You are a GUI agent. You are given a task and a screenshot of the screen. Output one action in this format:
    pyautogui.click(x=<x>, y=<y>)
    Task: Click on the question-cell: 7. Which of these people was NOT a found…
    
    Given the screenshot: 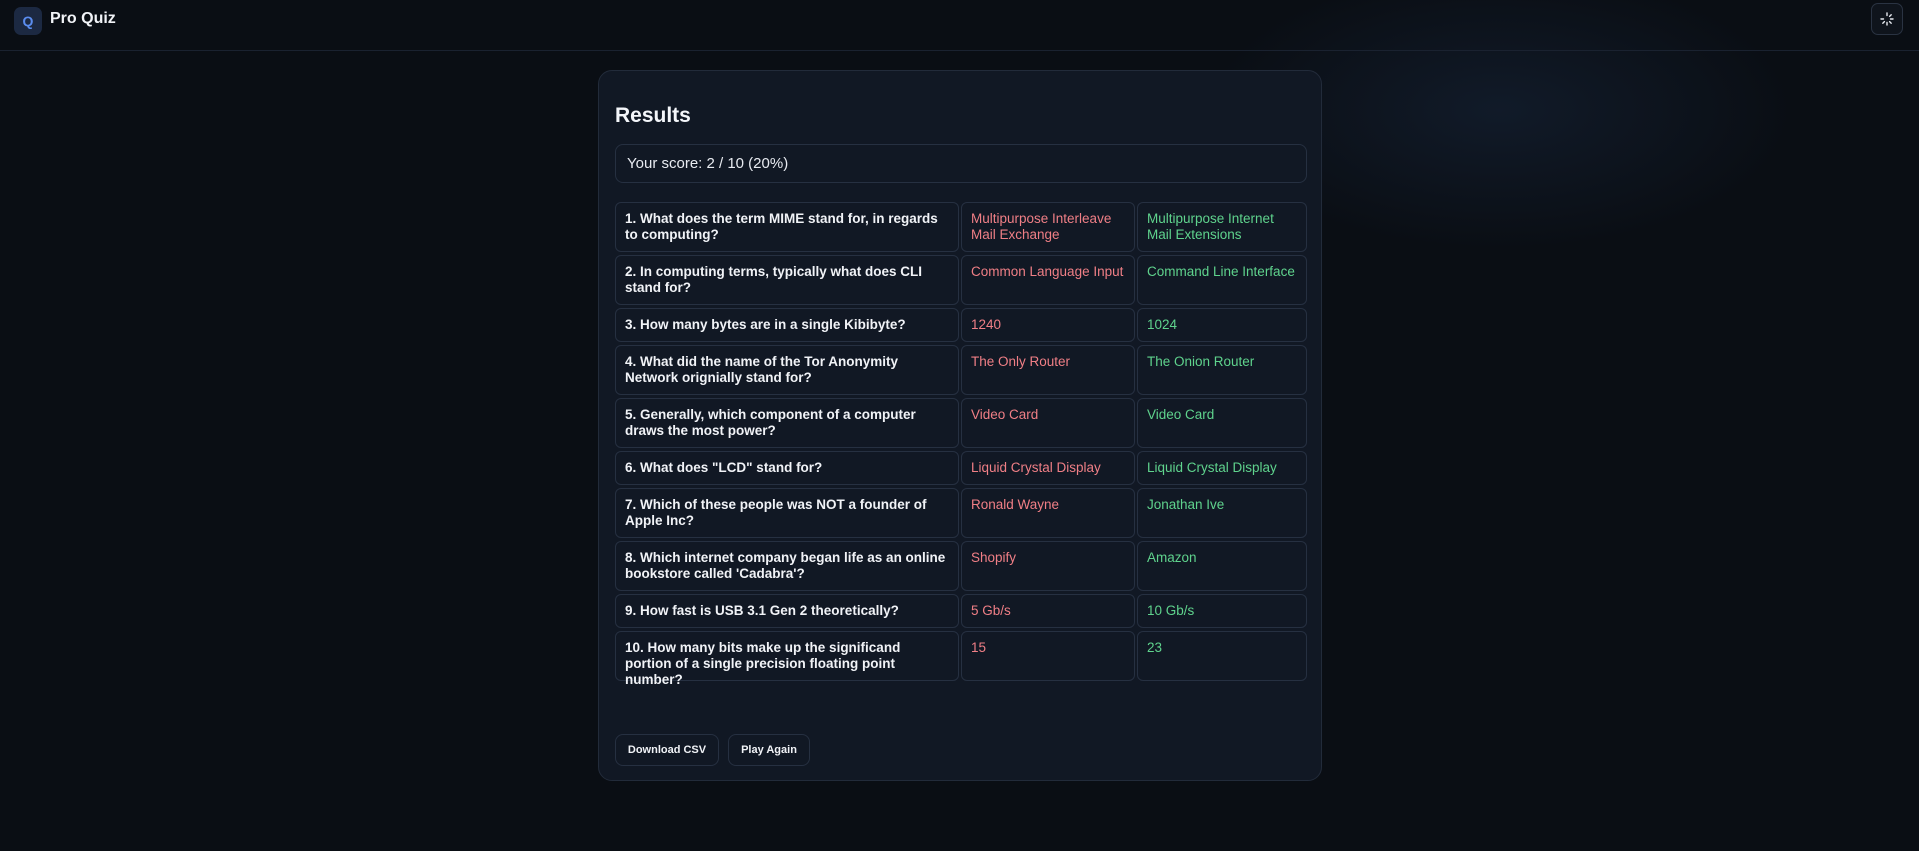 What is the action you would take?
    pyautogui.click(x=787, y=513)
    